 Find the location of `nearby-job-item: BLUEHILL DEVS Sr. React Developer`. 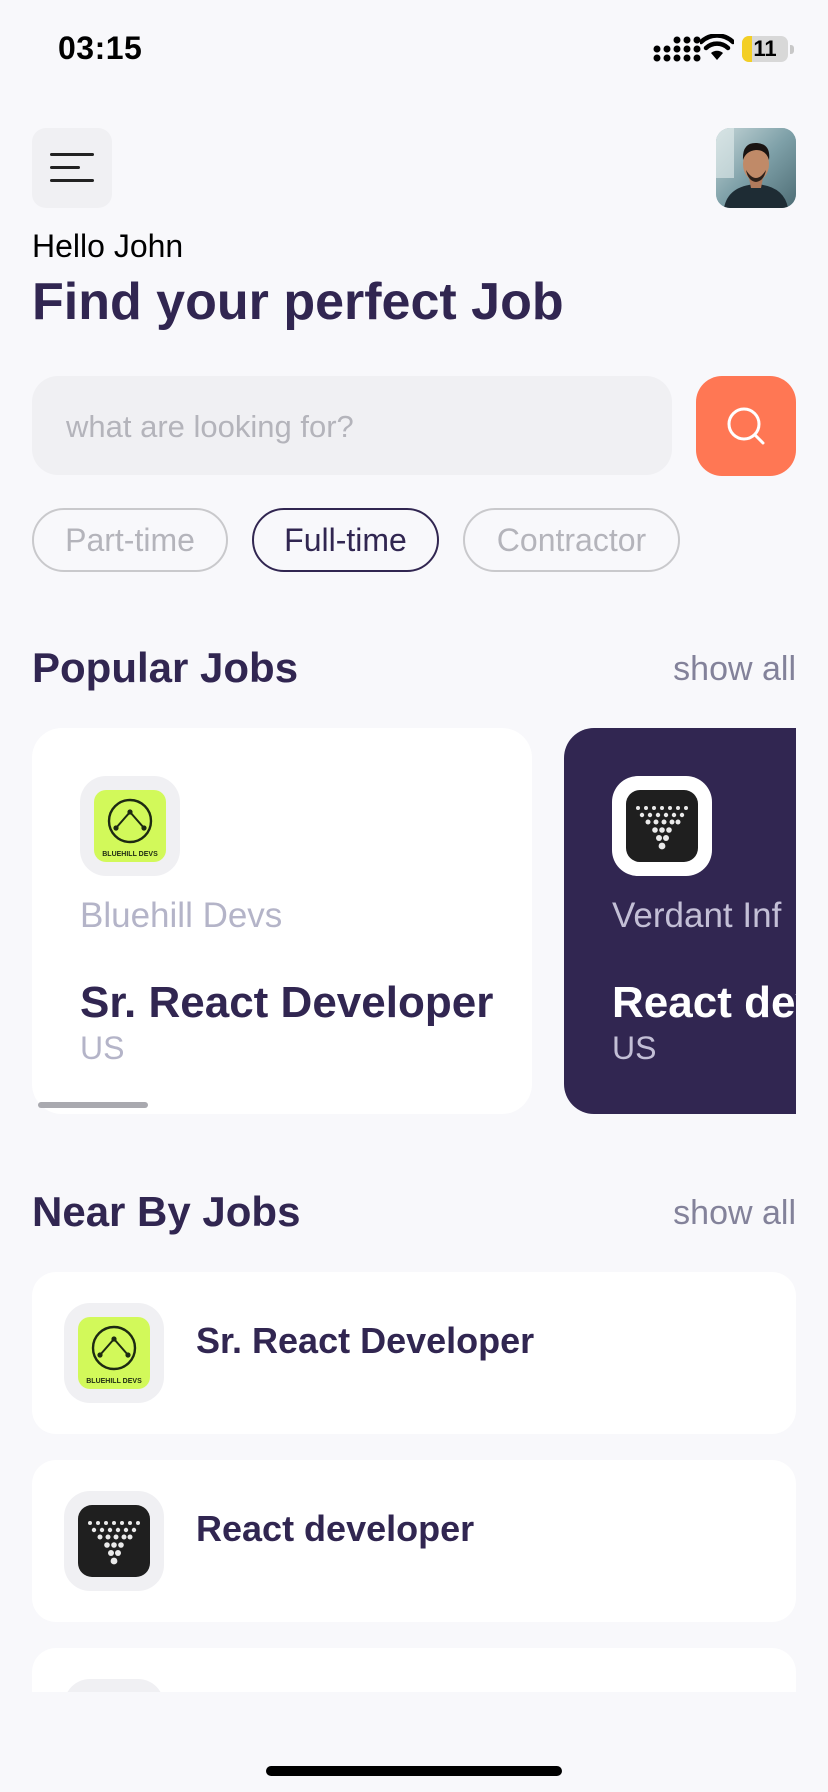

nearby-job-item: BLUEHILL DEVS Sr. React Developer is located at coordinates (414, 1353).